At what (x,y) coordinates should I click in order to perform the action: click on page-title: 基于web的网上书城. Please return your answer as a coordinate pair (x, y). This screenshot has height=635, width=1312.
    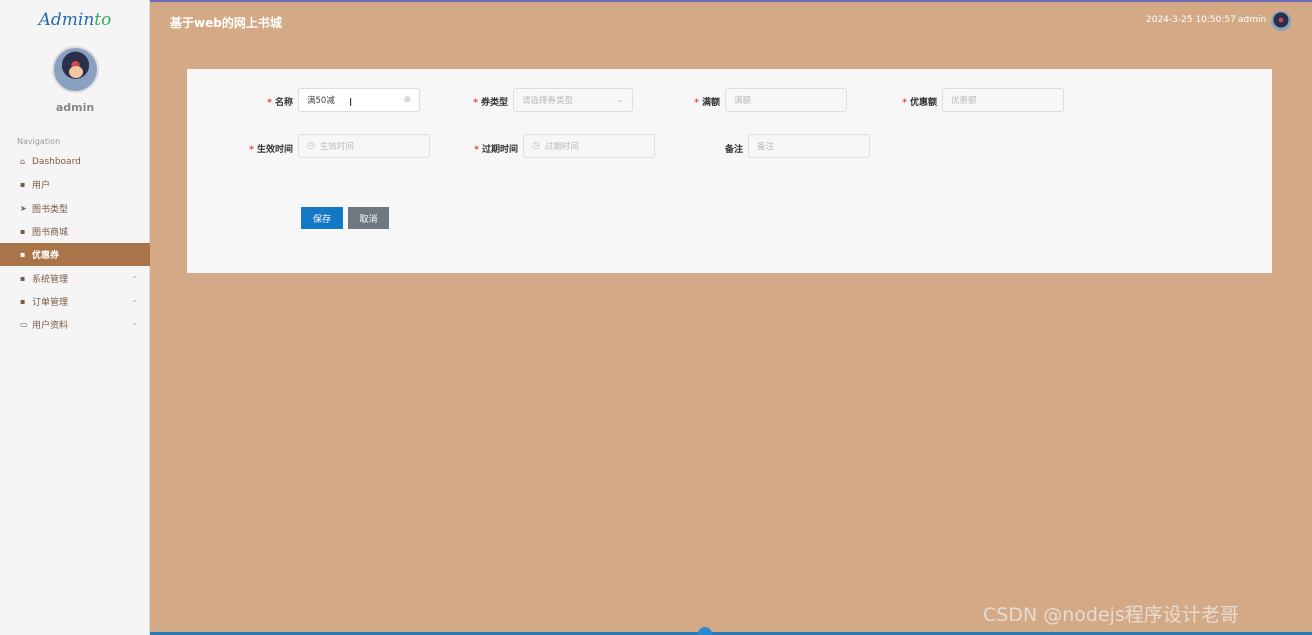
    Looking at the image, I should click on (226, 23).